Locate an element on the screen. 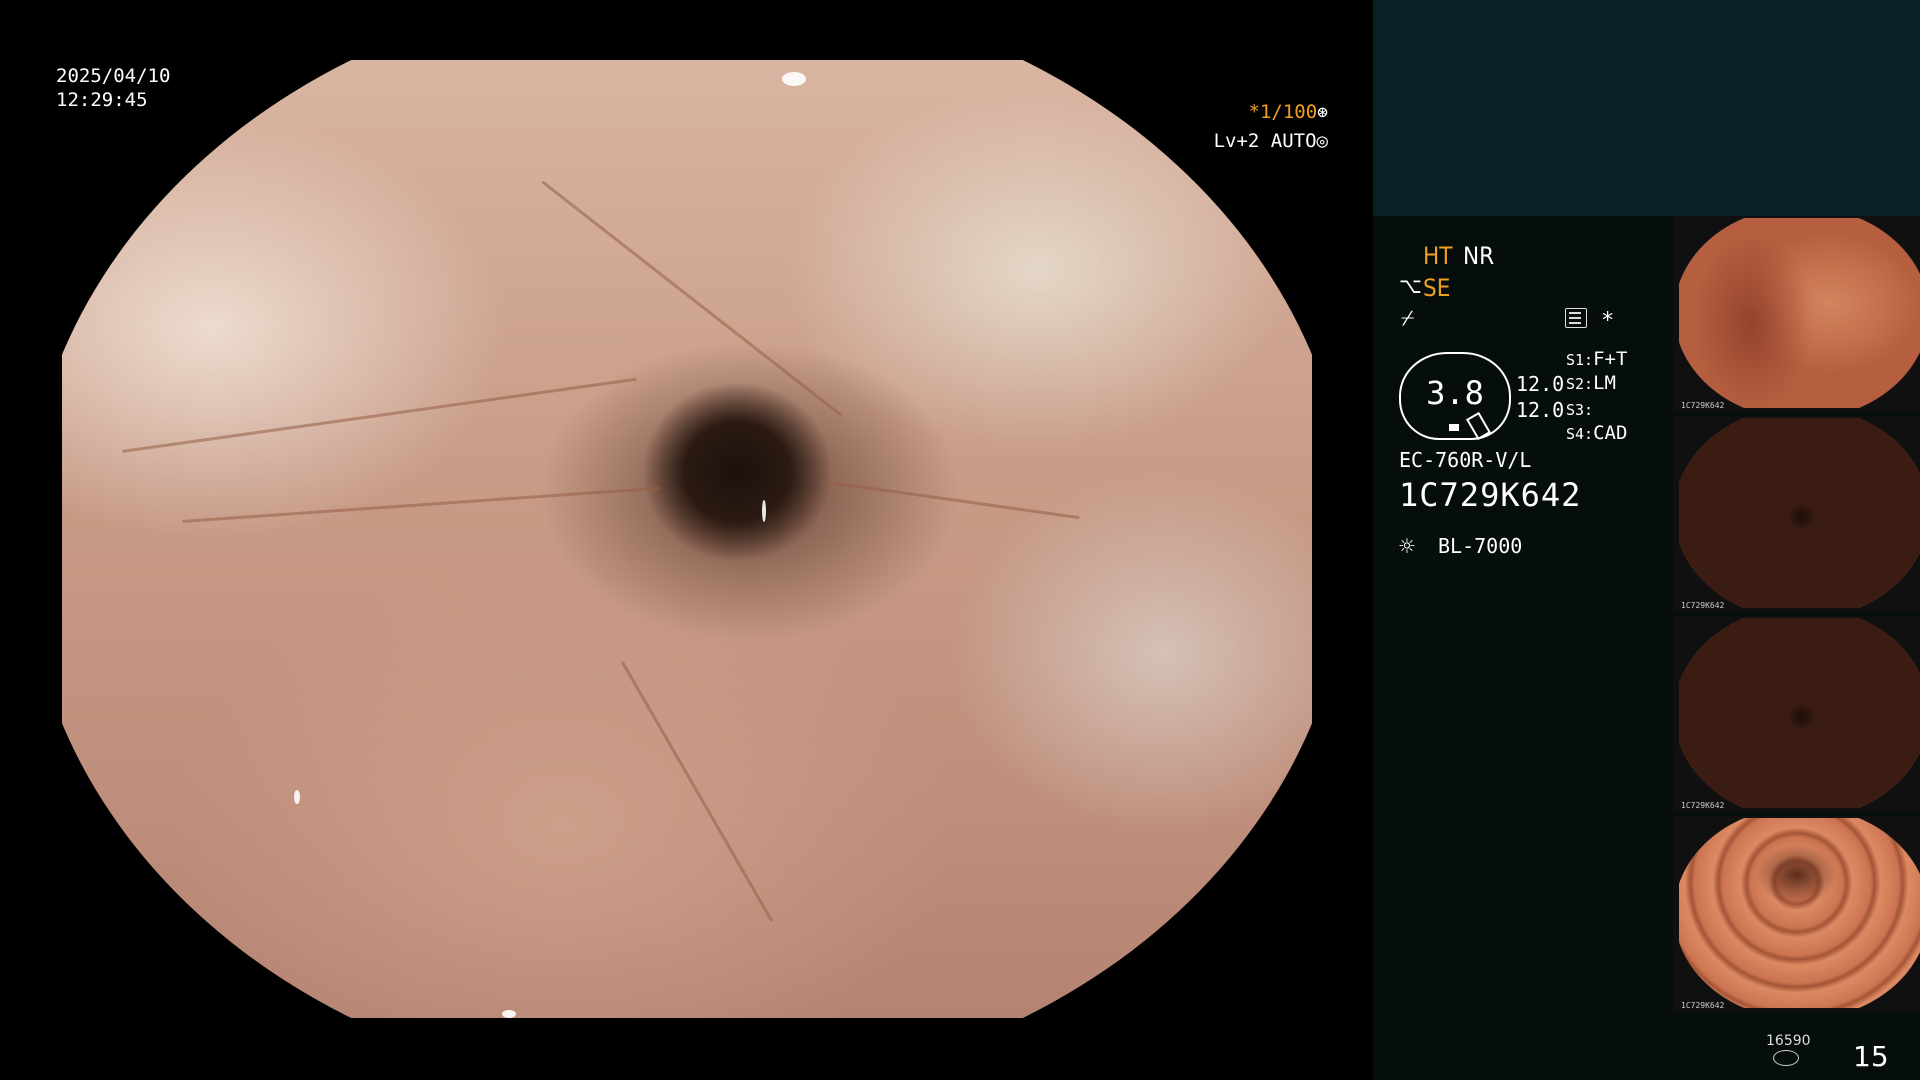 The image size is (1920, 1080). scope-model: EC-760R-V/L is located at coordinates (1465, 460).